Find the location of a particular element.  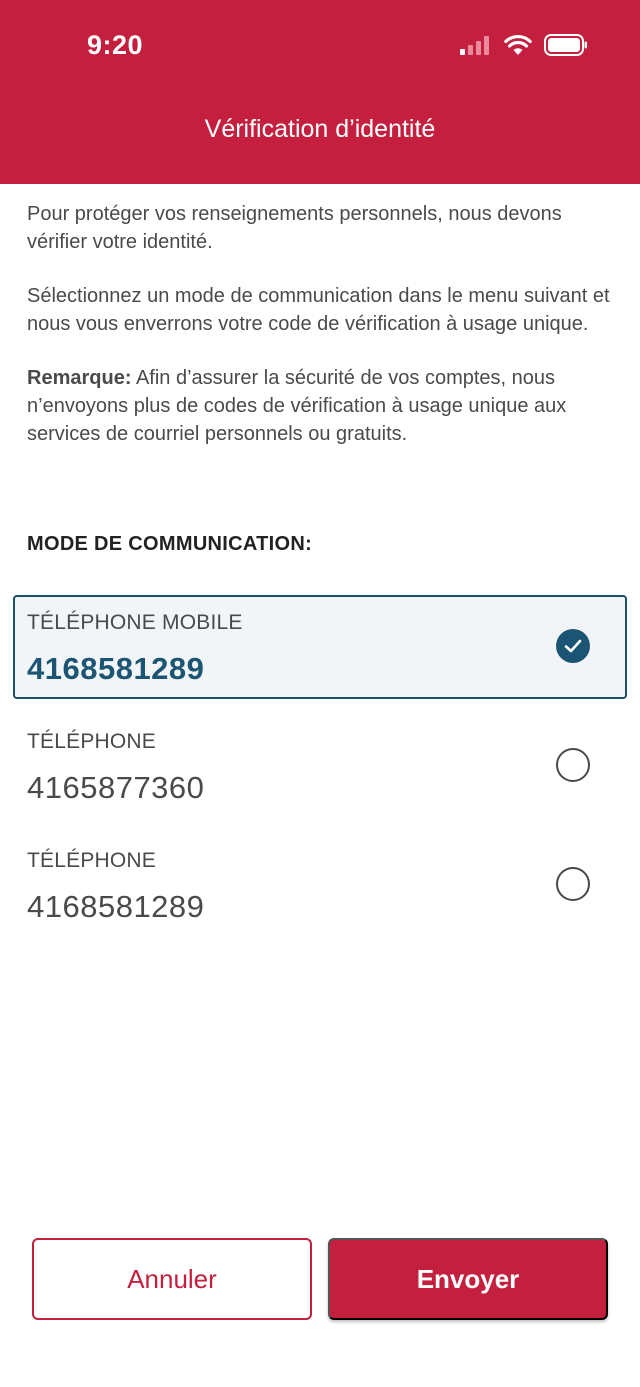

option-mobile-phone: TÉLÉPHONE MOBILE 4168581289 is located at coordinates (320, 647).